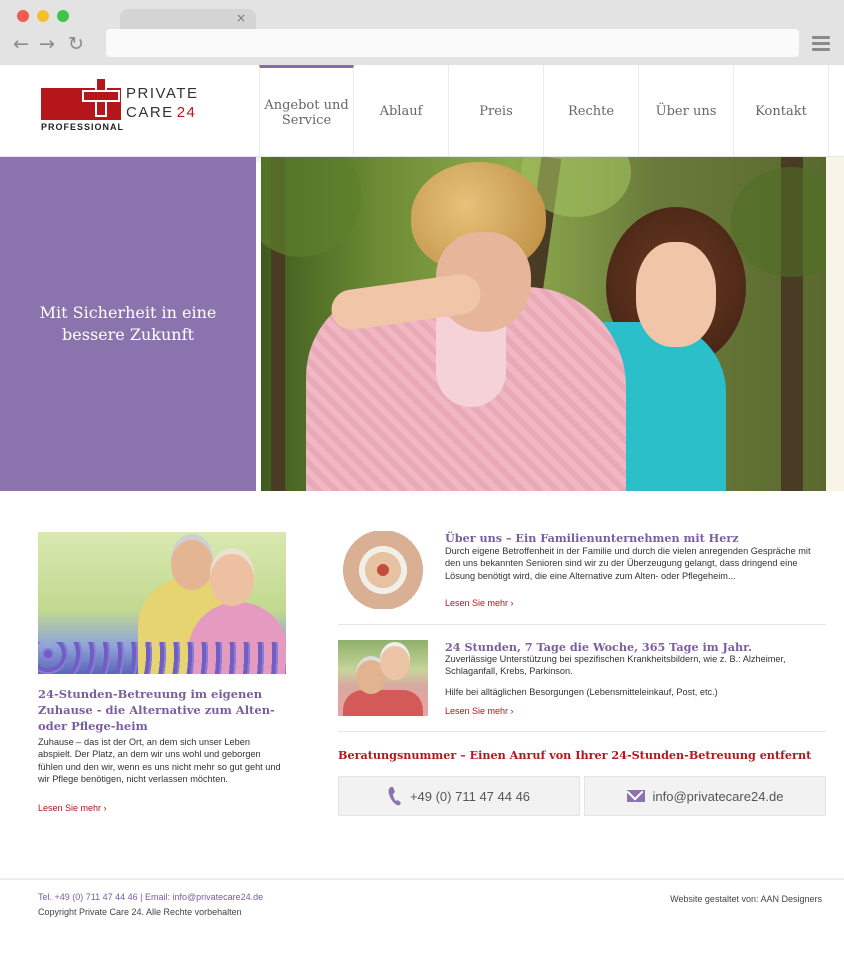 The height and width of the screenshot is (977, 844). What do you see at coordinates (635, 796) in the screenshot?
I see `mail-icon` at bounding box center [635, 796].